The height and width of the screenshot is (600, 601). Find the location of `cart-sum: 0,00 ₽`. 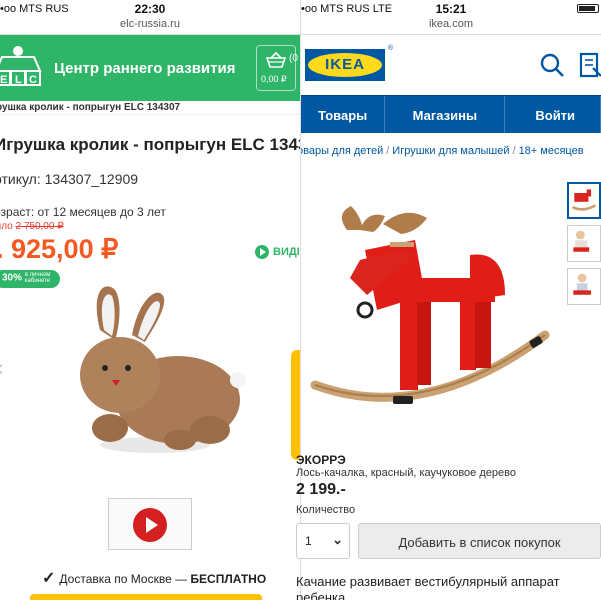

cart-sum: 0,00 ₽ is located at coordinates (274, 79).